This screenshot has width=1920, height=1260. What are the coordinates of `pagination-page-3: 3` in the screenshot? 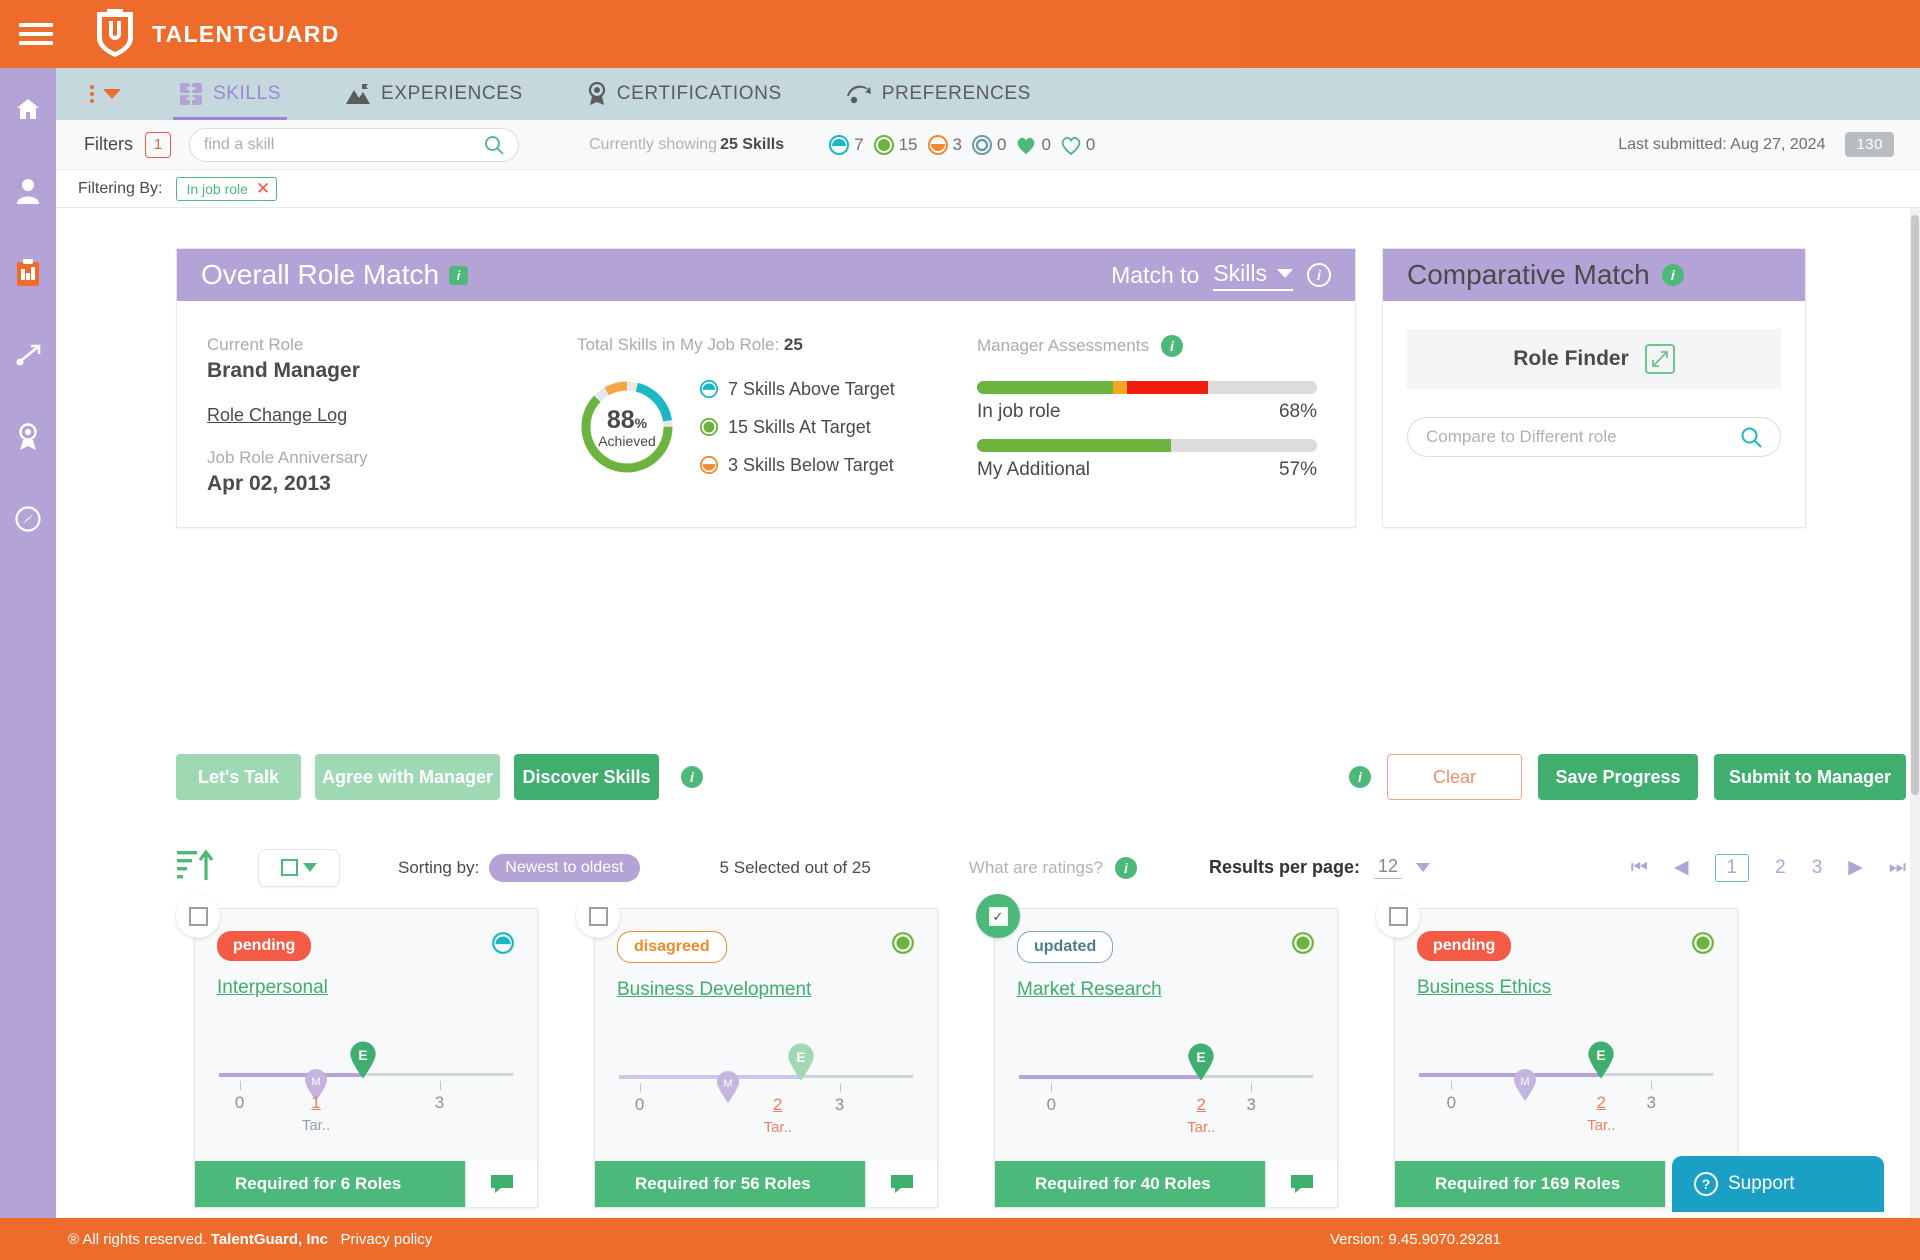 It's located at (1817, 868).